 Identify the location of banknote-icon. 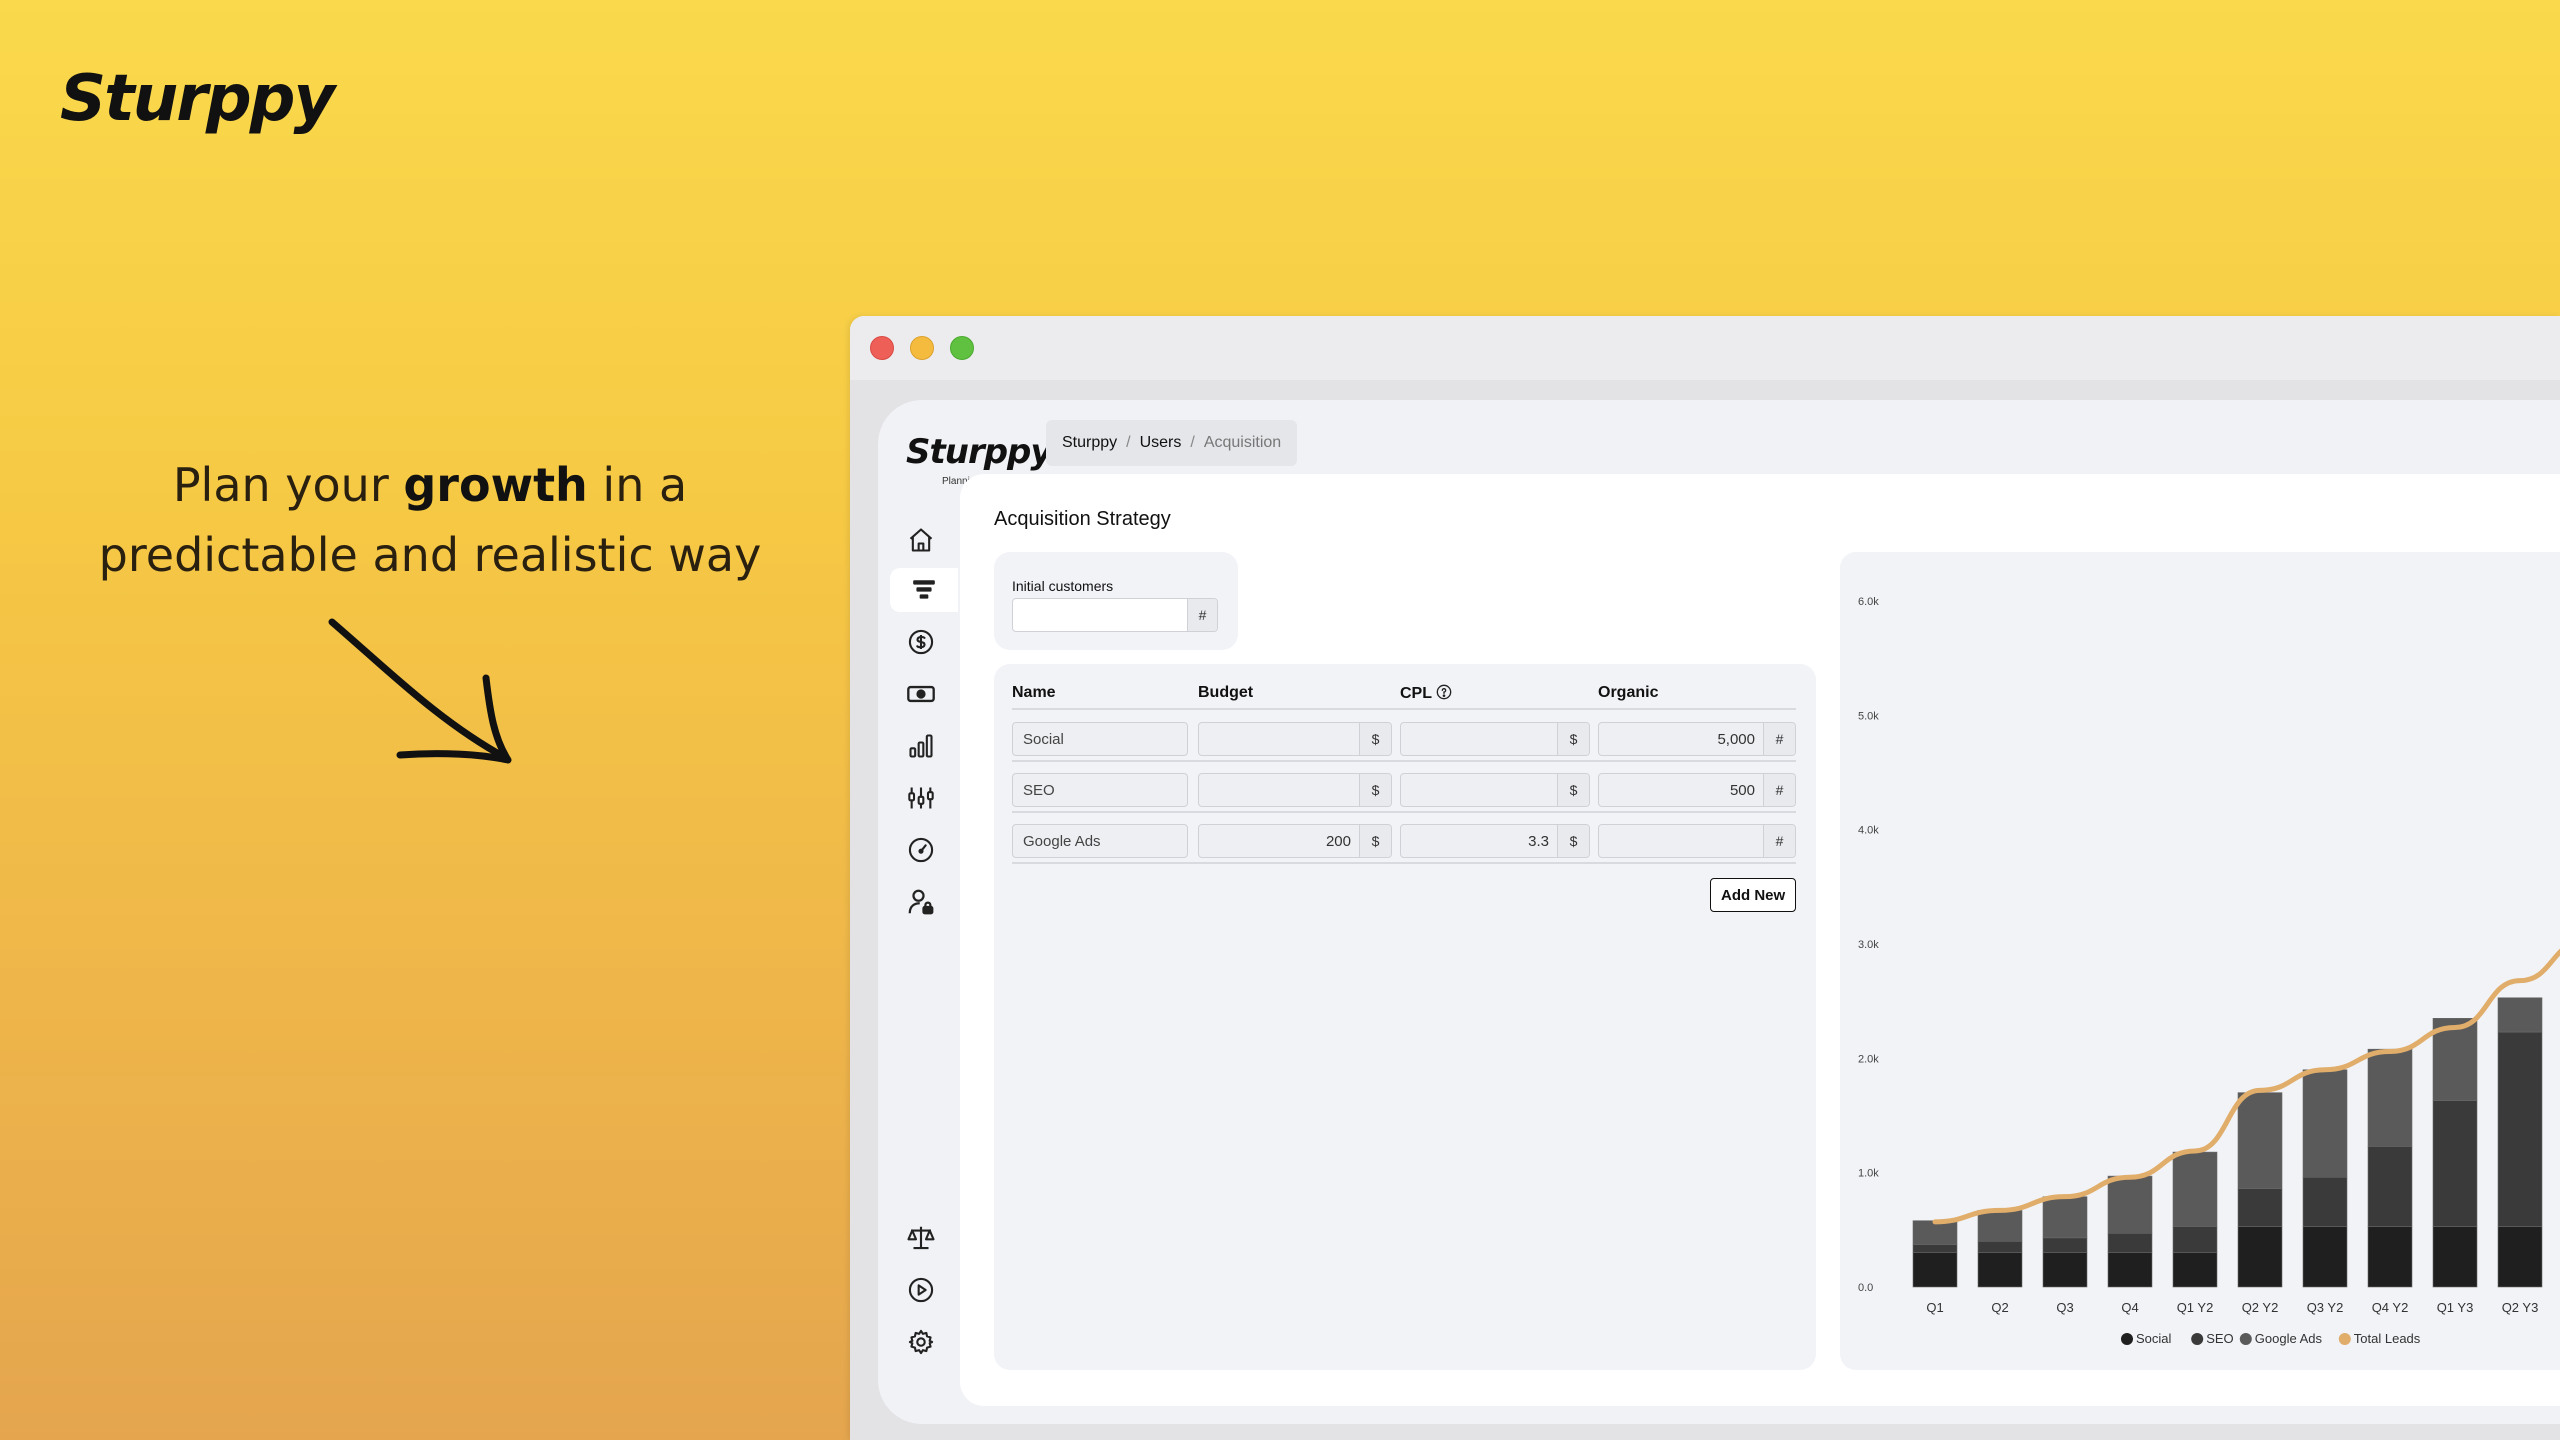
(921, 694).